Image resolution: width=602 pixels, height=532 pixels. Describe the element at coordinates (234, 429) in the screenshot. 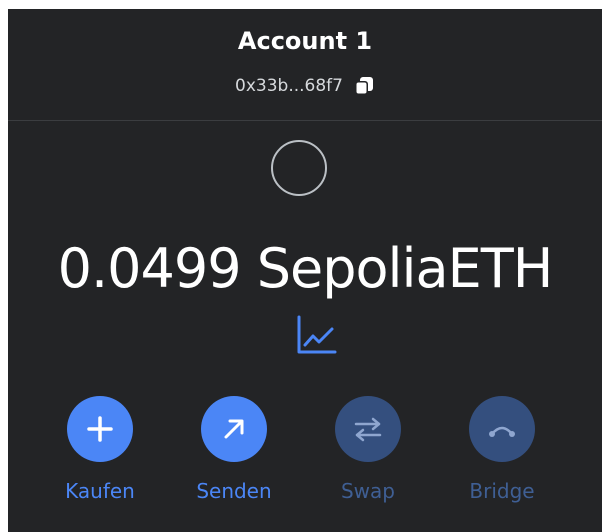

I see `arrow-up-right-icon` at that location.